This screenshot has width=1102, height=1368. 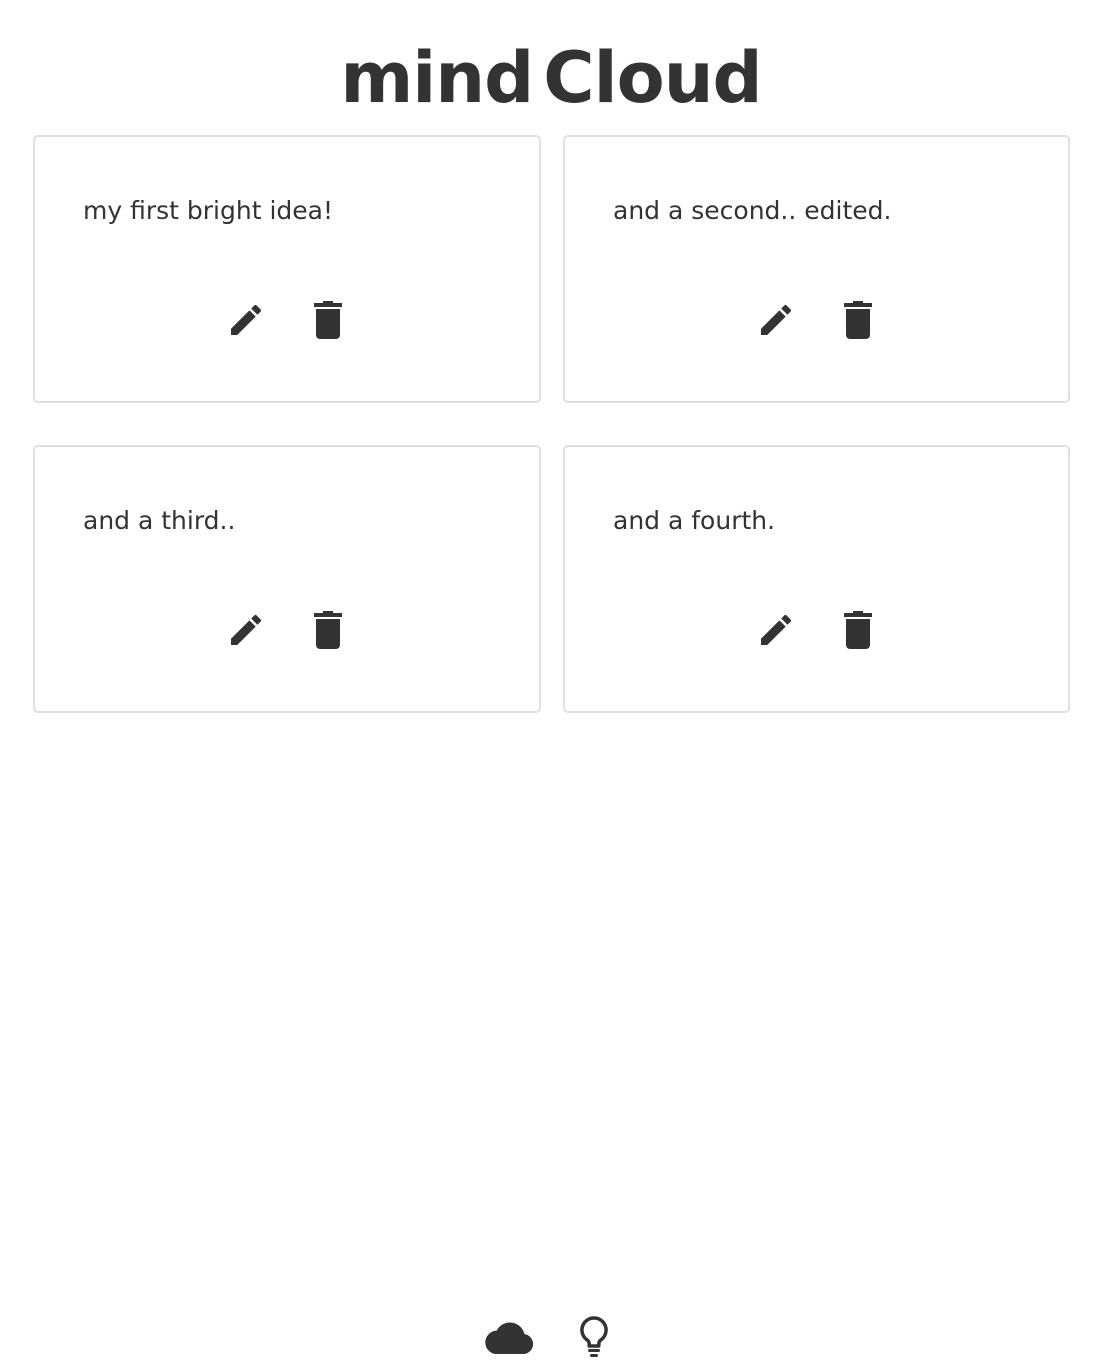 What do you see at coordinates (159, 520) in the screenshot?
I see `idea-text: and a third..` at bounding box center [159, 520].